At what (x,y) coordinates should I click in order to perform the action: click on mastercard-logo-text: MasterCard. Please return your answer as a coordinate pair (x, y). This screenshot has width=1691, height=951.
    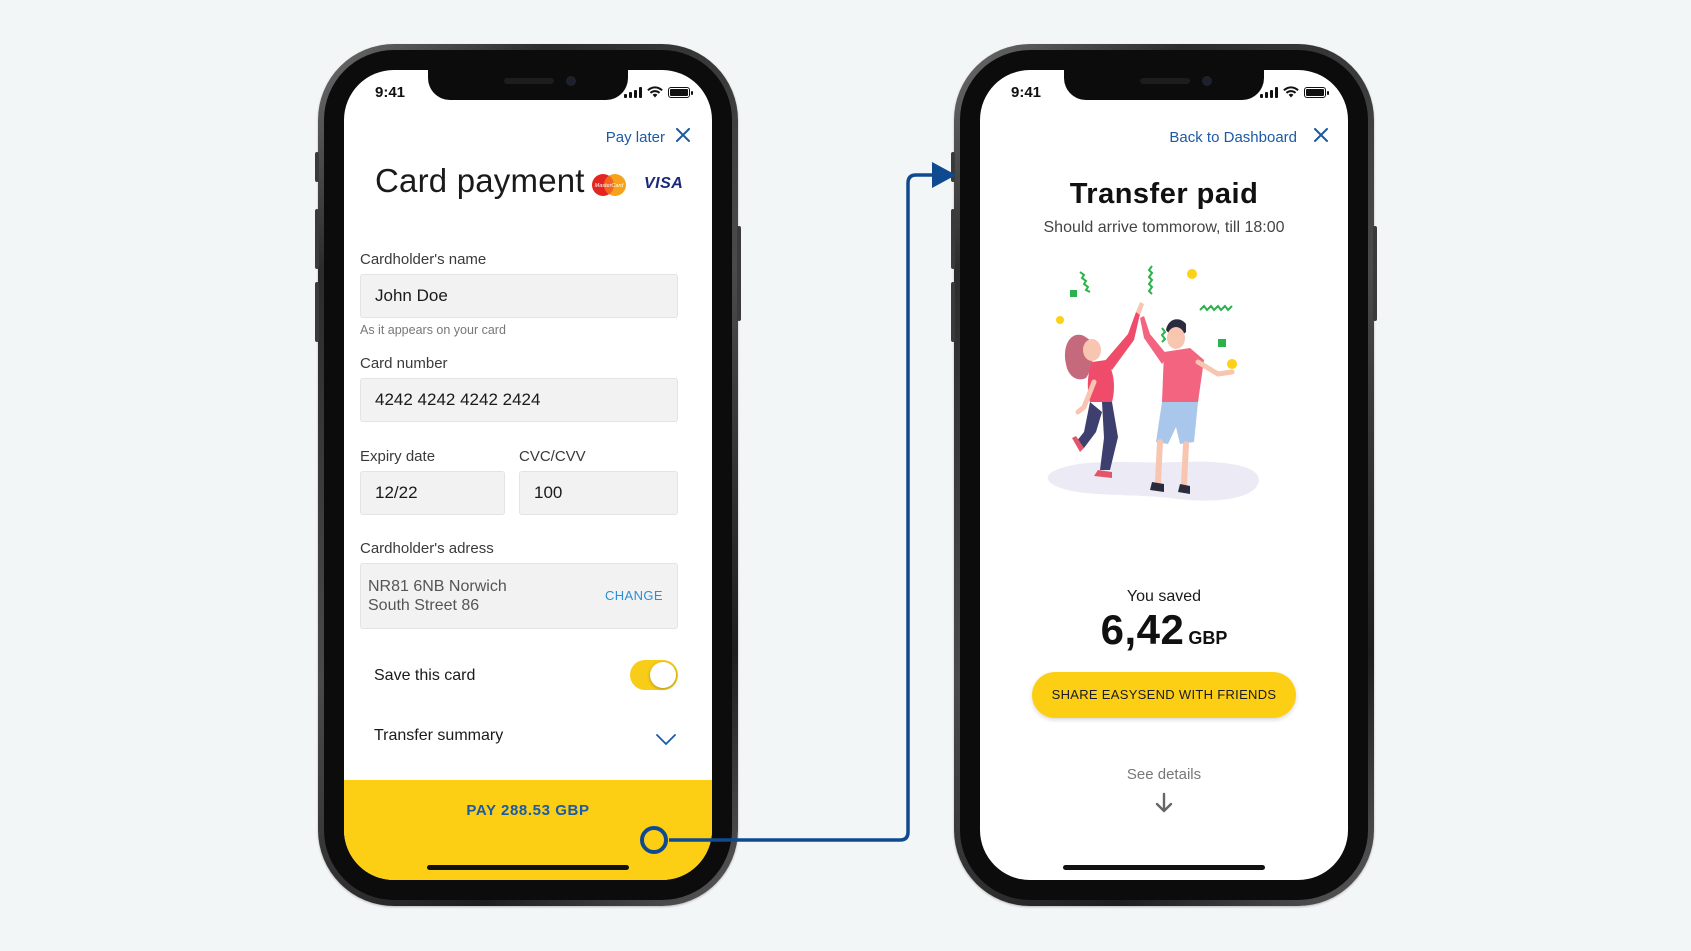
    Looking at the image, I should click on (610, 186).